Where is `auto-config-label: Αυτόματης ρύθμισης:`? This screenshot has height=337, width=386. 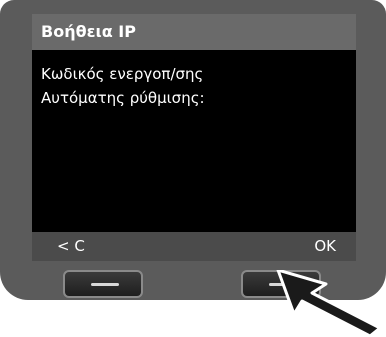
auto-config-label: Αυτόματης ρύθμισης: is located at coordinates (123, 98).